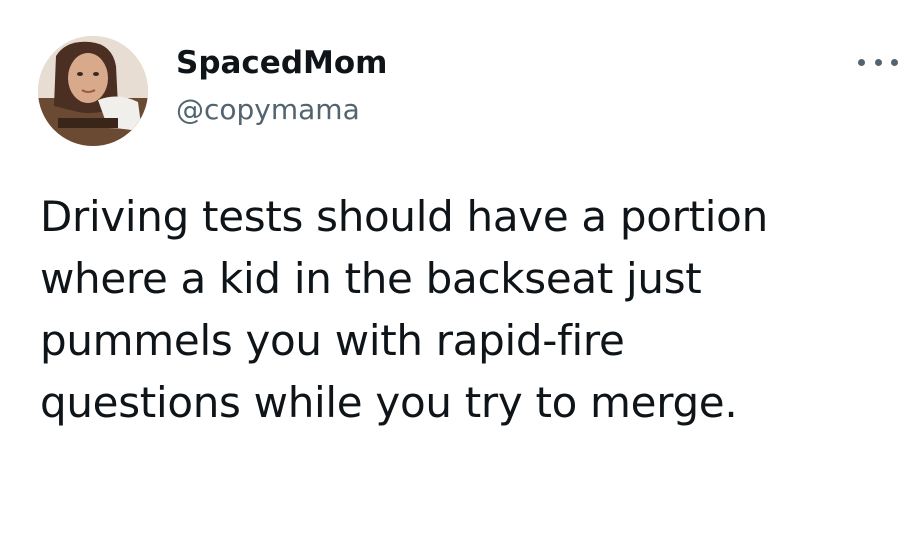 The height and width of the screenshot is (540, 922). Describe the element at coordinates (389, 402) in the screenshot. I see `tweet-text-line: questions while you try to merge.` at that location.